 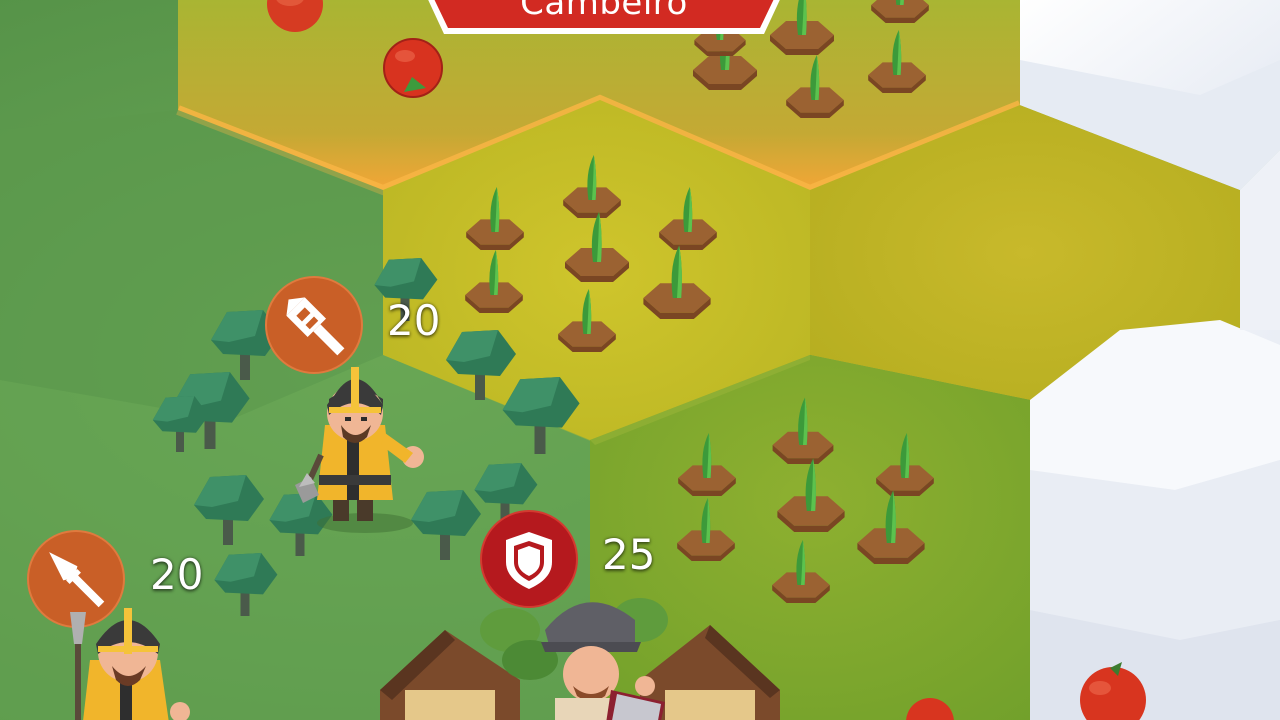 I want to click on unit-health-shield: 25, so click(x=629, y=554).